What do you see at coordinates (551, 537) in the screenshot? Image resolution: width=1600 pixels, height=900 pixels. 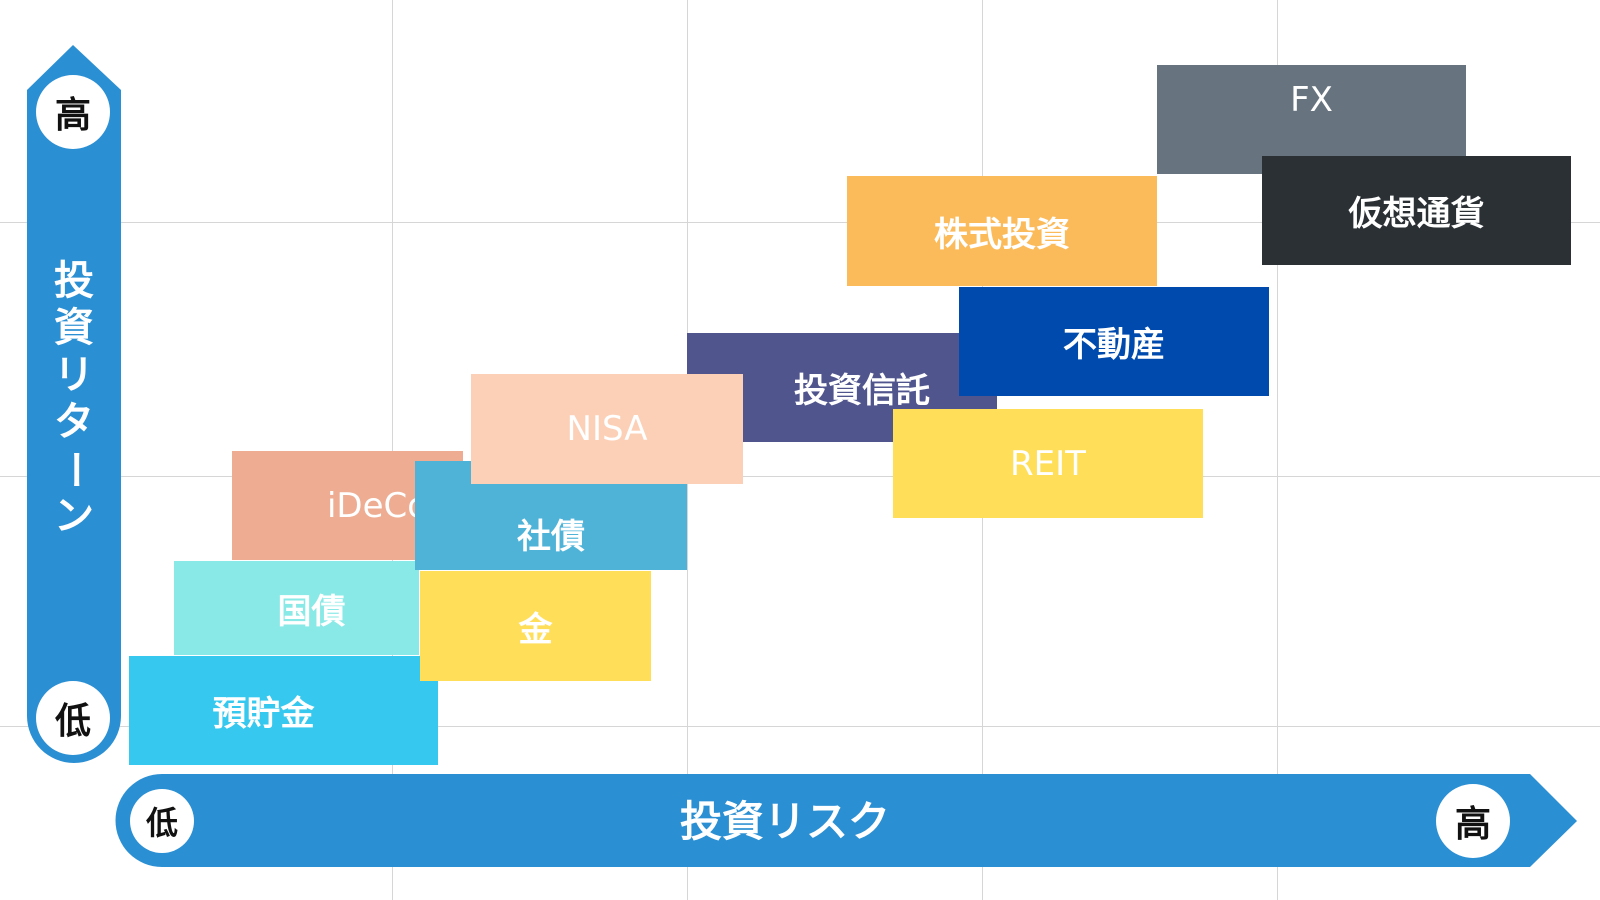 I see `item-label: 社債` at bounding box center [551, 537].